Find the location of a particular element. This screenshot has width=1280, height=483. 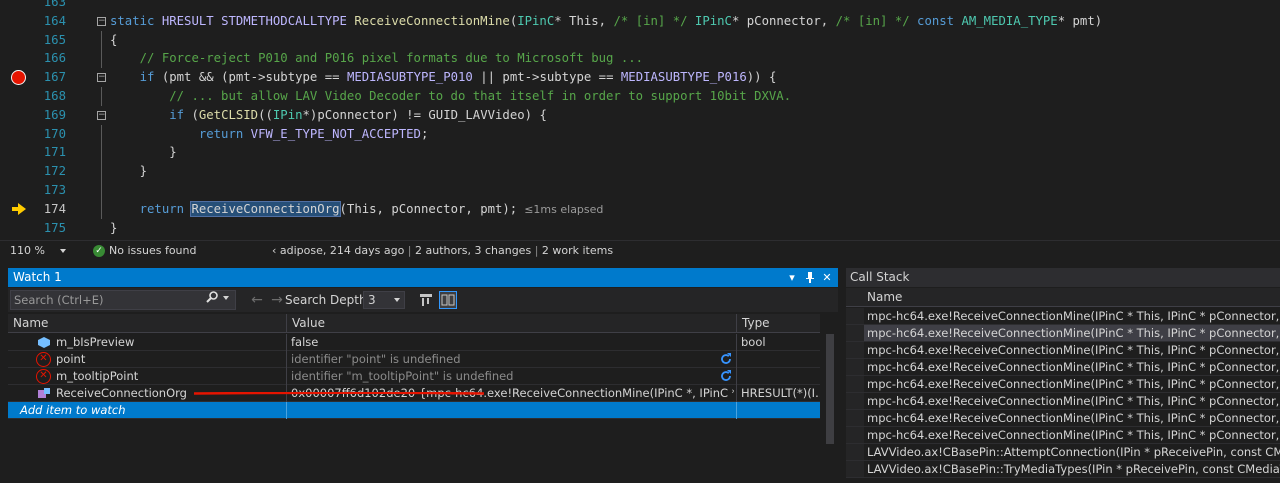

chevron-down-icon is located at coordinates (63, 251).